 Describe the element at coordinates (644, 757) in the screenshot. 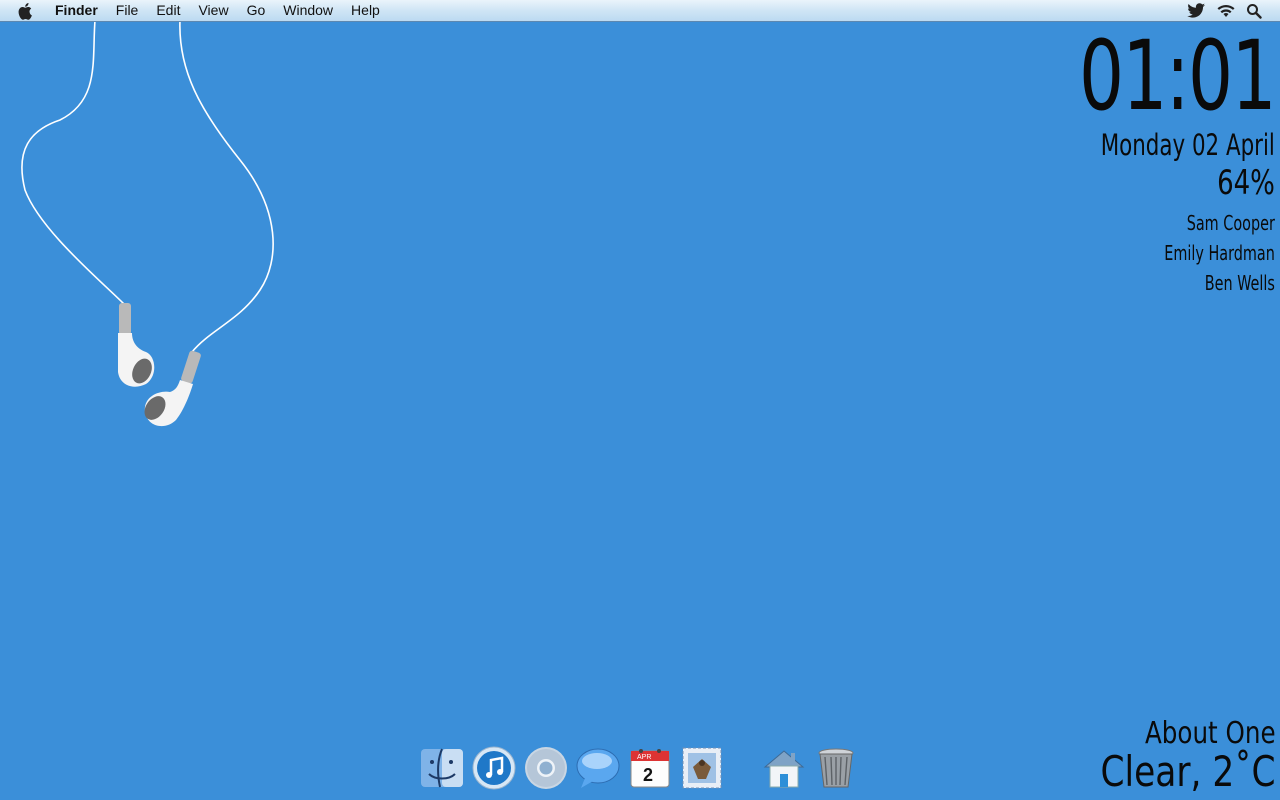

I see `ical-month: APR` at that location.